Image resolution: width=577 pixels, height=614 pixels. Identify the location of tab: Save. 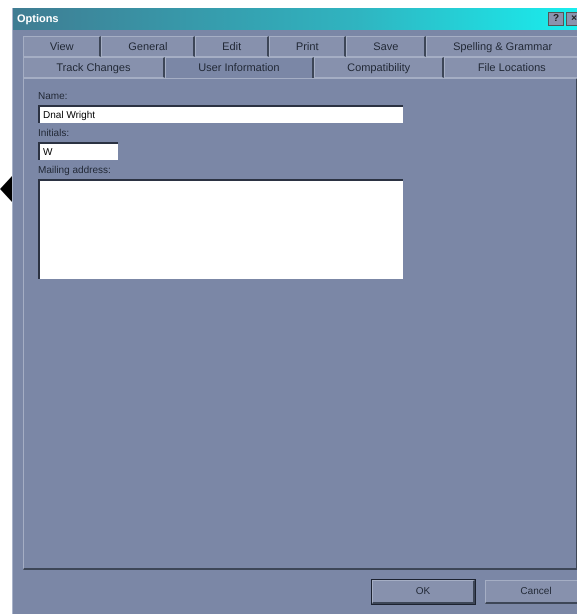
(386, 46).